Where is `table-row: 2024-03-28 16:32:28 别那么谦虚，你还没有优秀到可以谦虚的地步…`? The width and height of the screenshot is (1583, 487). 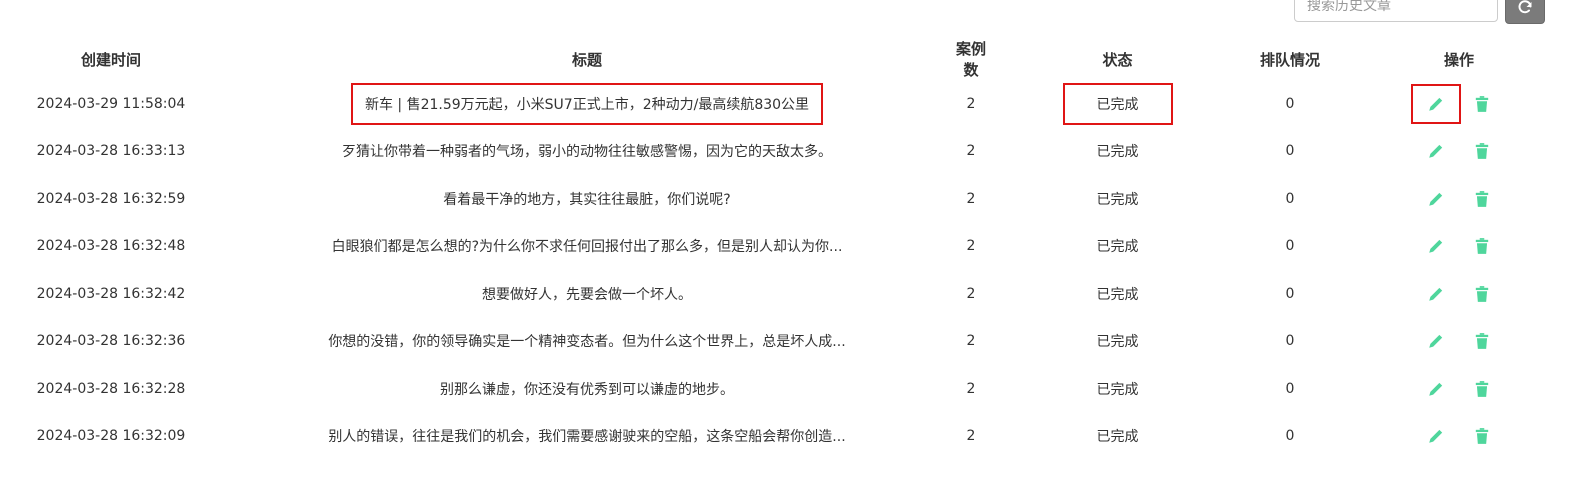
table-row: 2024-03-28 16:32:28 别那么谦虚，你还没有优秀到可以谦虚的地步… is located at coordinates (791, 389).